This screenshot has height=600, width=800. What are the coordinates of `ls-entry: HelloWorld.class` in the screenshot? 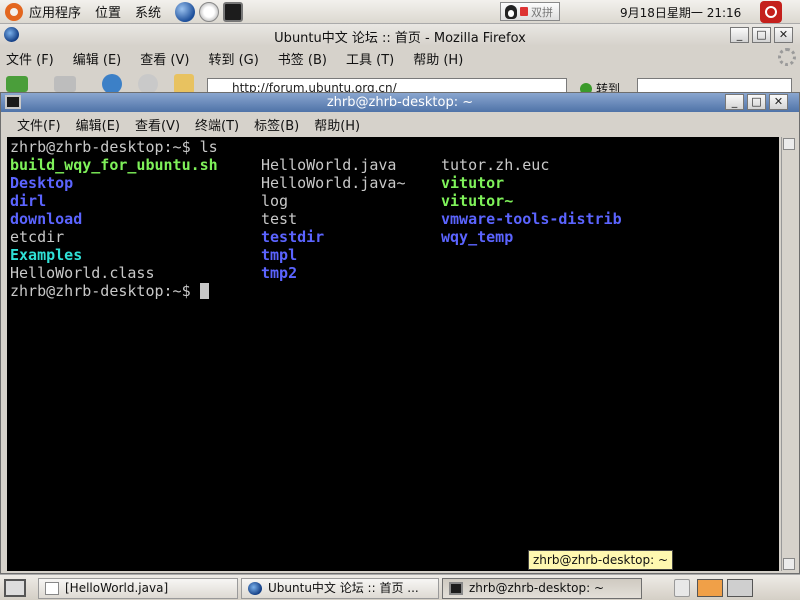 It's located at (82, 273).